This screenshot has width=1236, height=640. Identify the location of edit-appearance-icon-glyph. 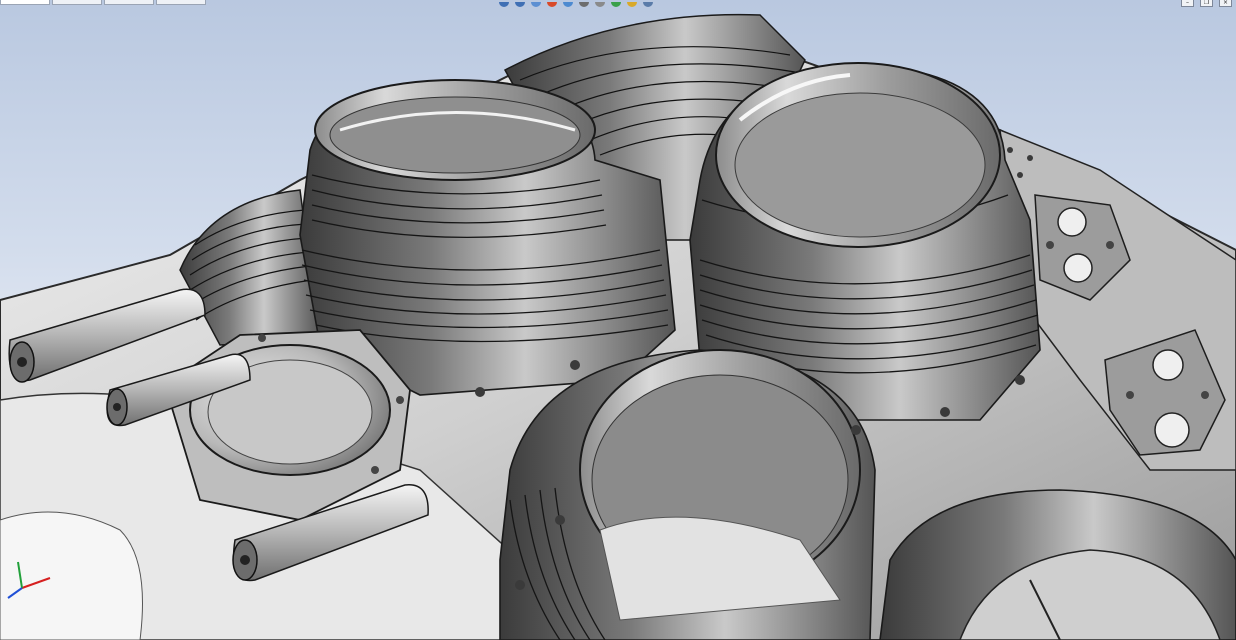
(616, 4).